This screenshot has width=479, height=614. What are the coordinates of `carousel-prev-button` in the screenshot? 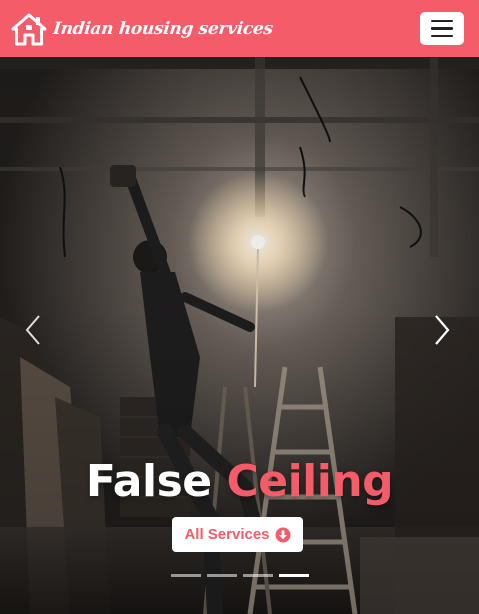 It's located at (33, 330).